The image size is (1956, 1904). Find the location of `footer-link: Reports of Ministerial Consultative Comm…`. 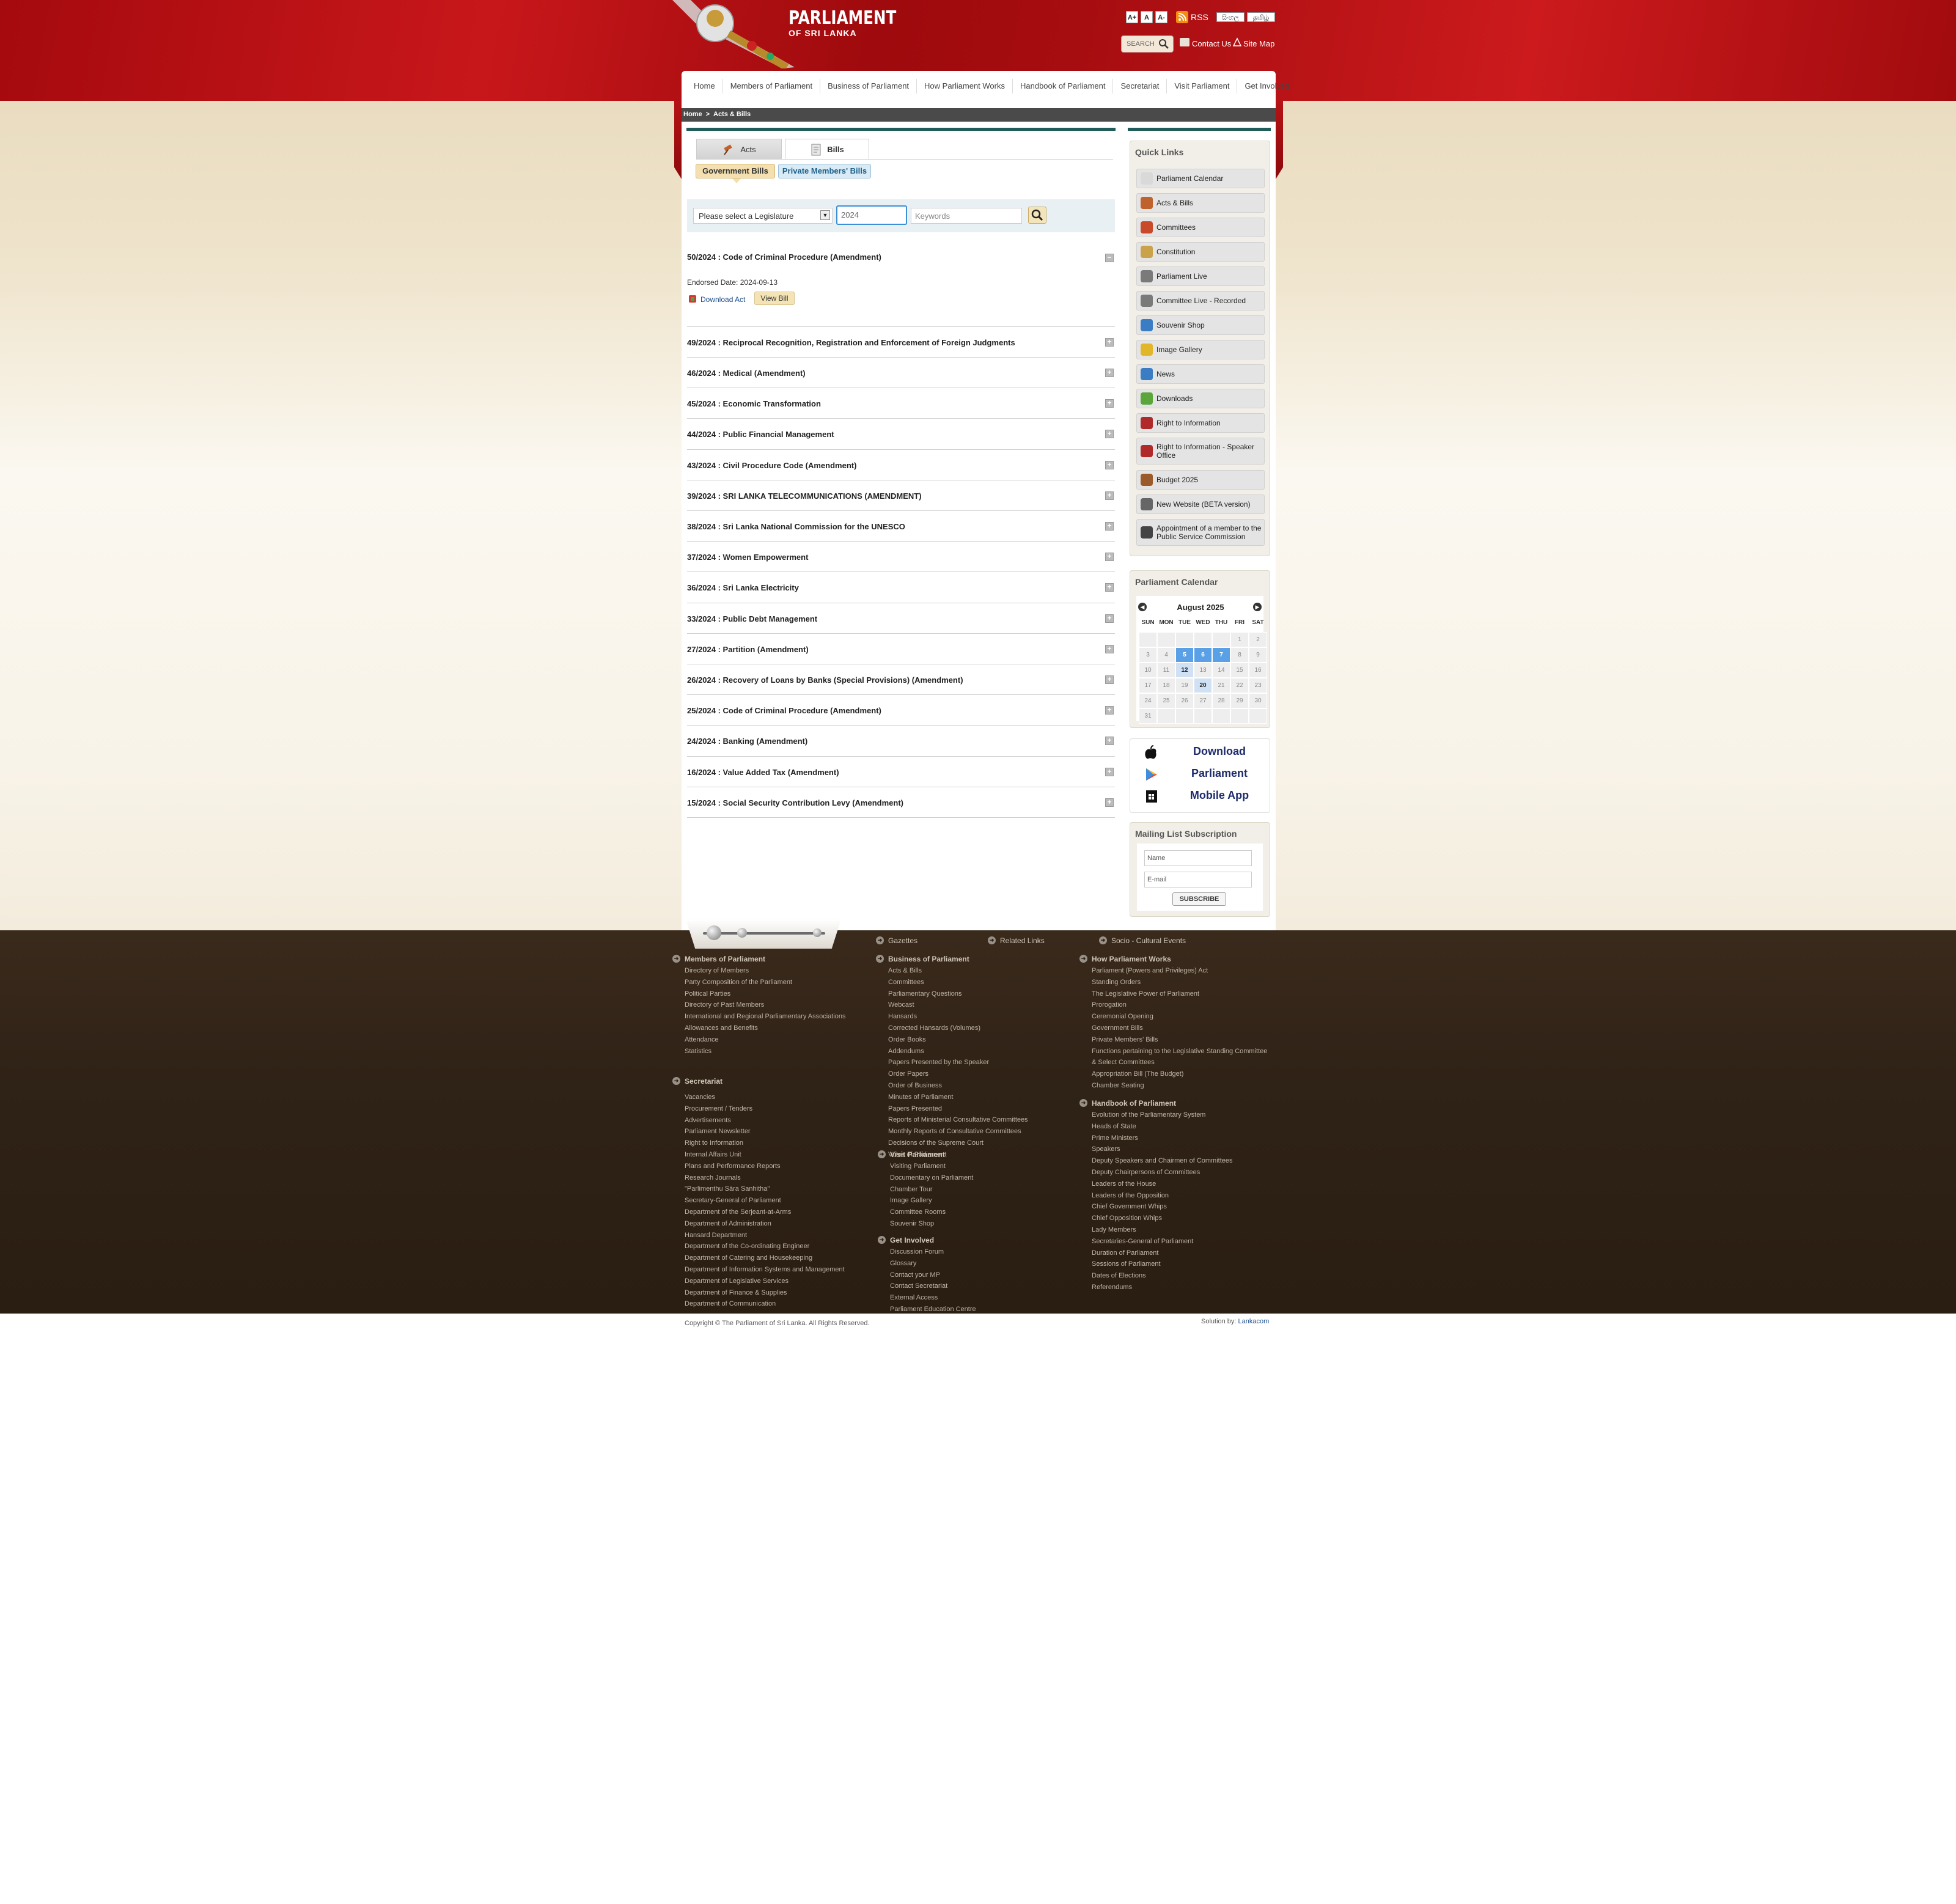

footer-link: Reports of Ministerial Consultative Comm… is located at coordinates (958, 1119).